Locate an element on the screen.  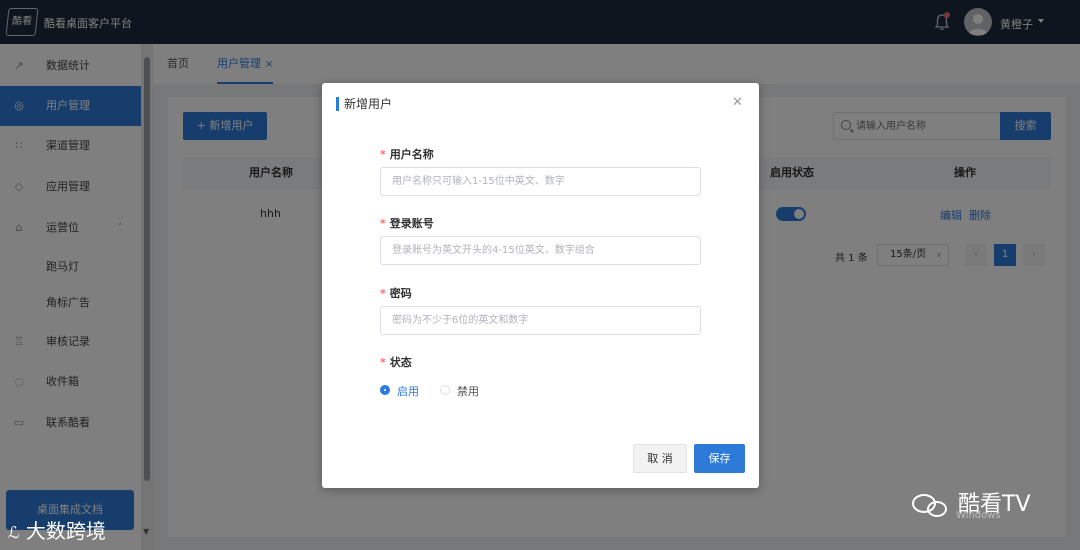
username-field-label: * 用户名称 is located at coordinates (407, 154).